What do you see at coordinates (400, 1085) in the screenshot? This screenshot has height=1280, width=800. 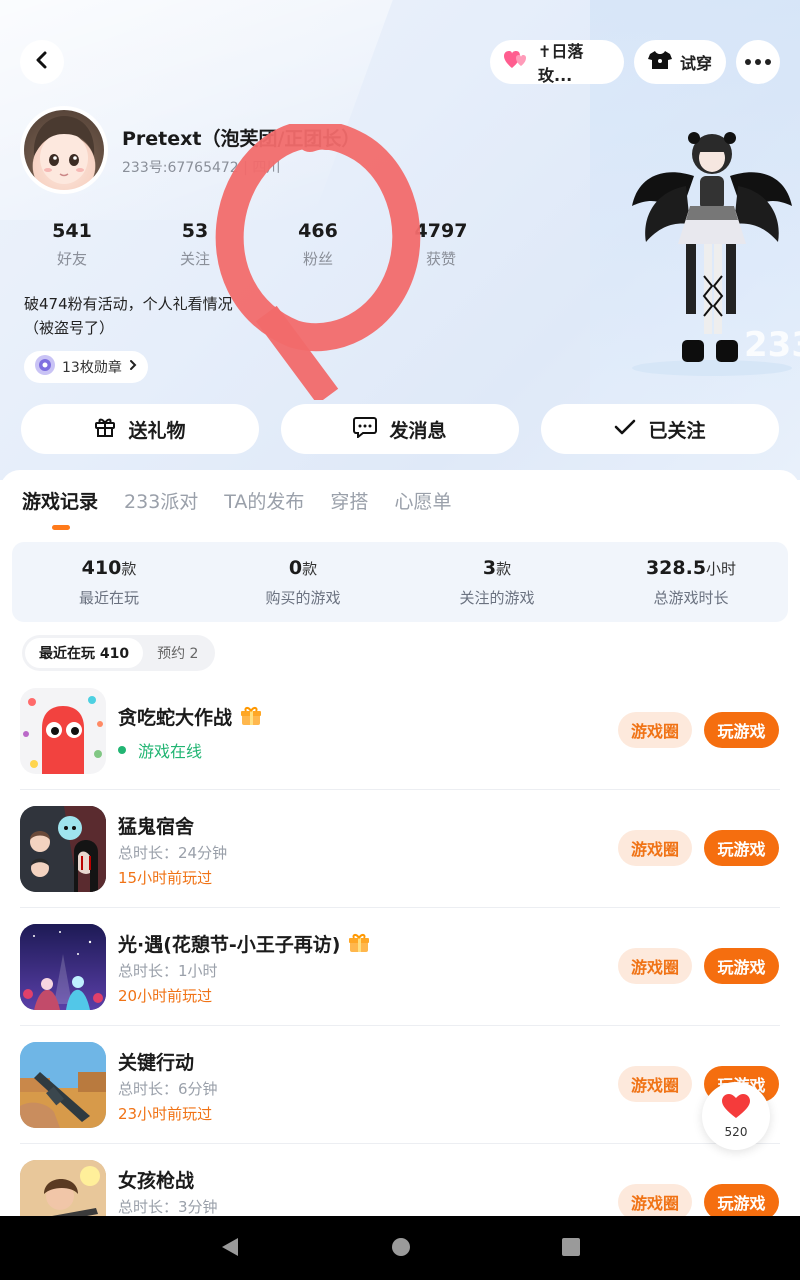 I see `game-row: 关键行动 总时长：6分钟 23小时前玩过 游戏圈 玩游戏` at bounding box center [400, 1085].